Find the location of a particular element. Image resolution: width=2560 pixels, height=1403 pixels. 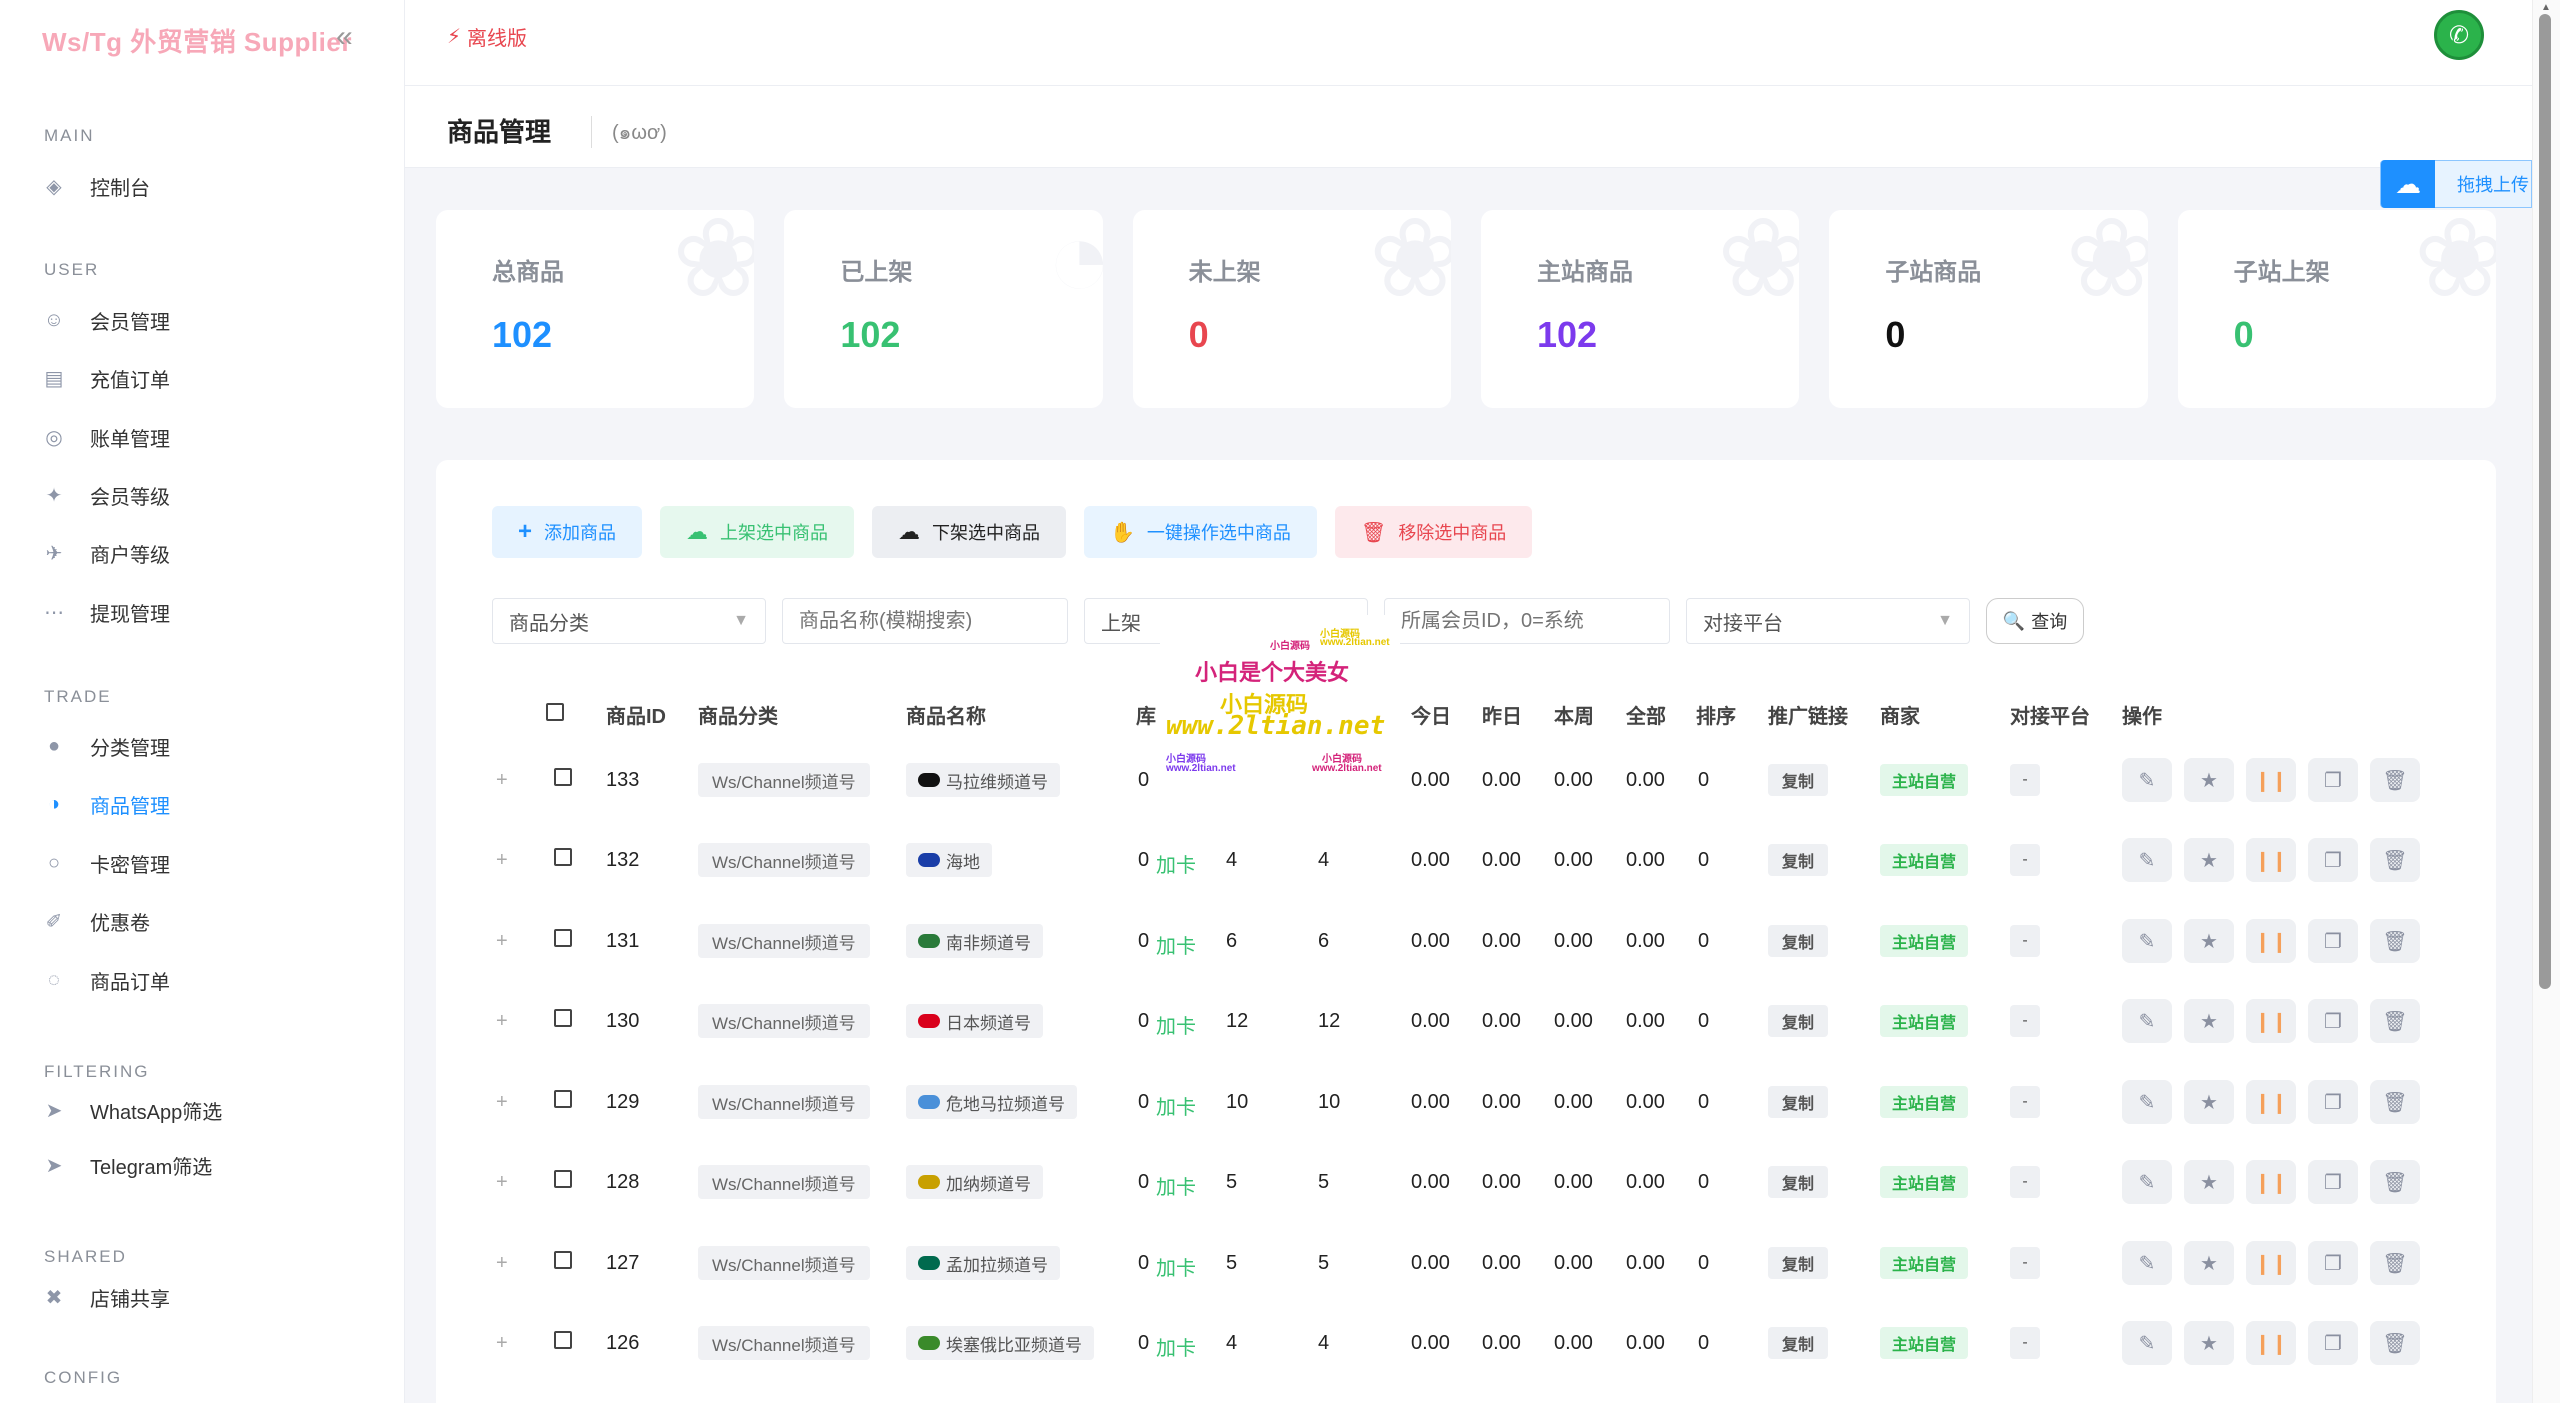

offline-badge: ⚡ 离线版 is located at coordinates (487, 36).